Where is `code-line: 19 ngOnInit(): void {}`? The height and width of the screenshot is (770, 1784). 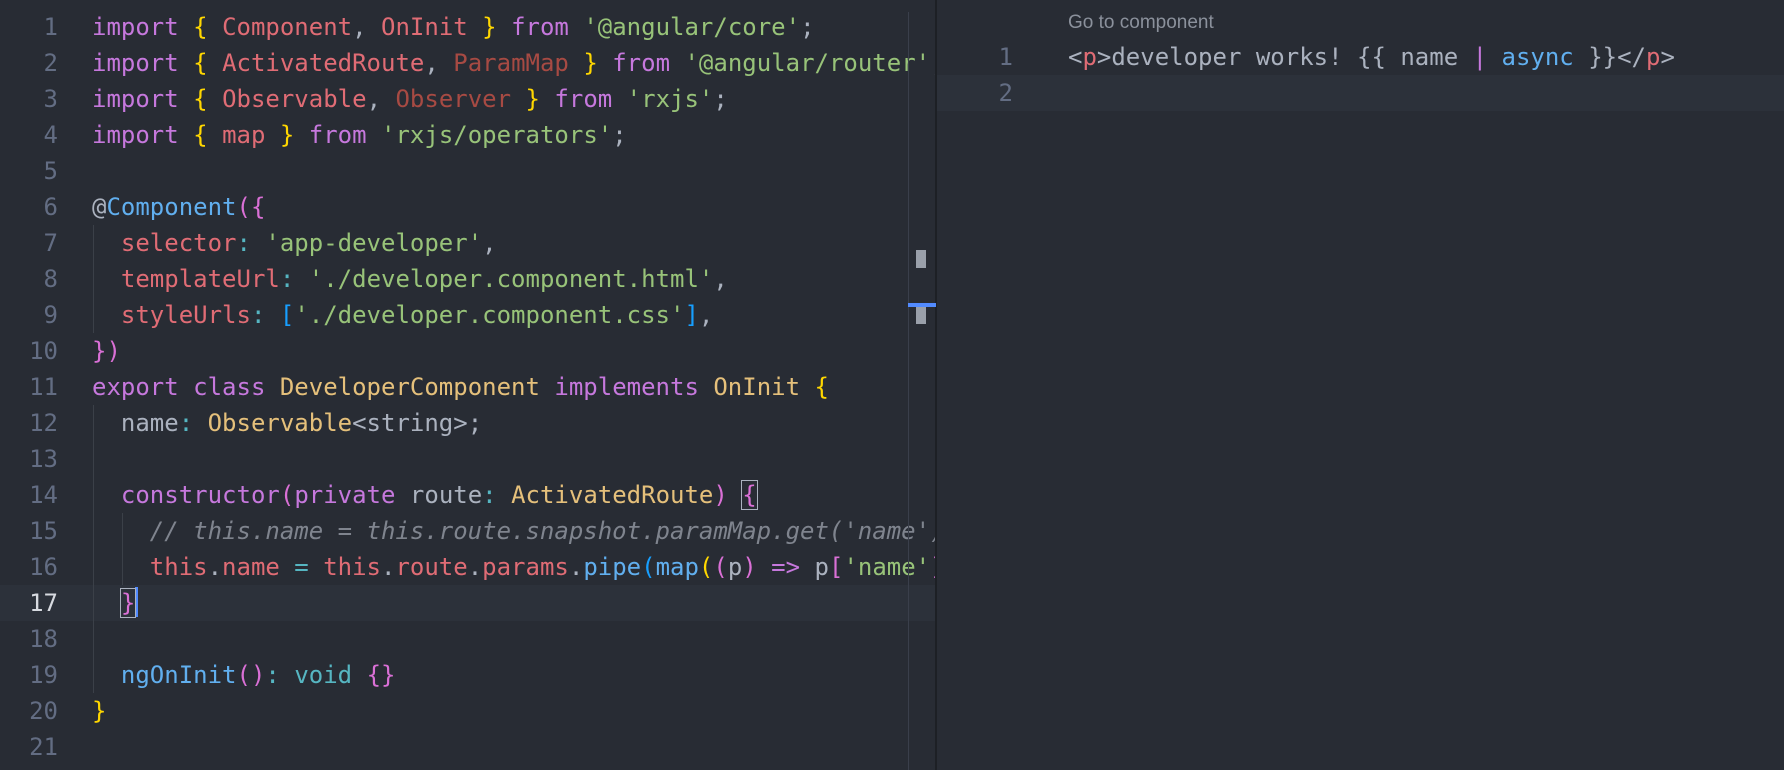 code-line: 19 ngOnInit(): void {} is located at coordinates (468, 675).